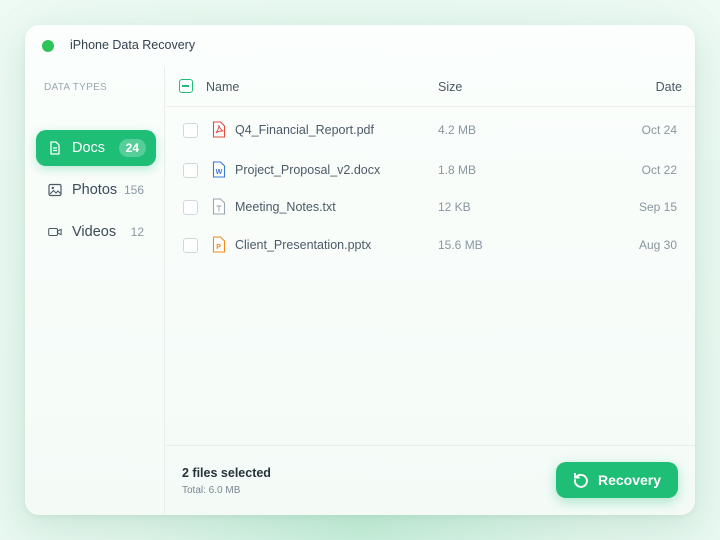  I want to click on selection-total: Total: 6.0 MB, so click(211, 490).